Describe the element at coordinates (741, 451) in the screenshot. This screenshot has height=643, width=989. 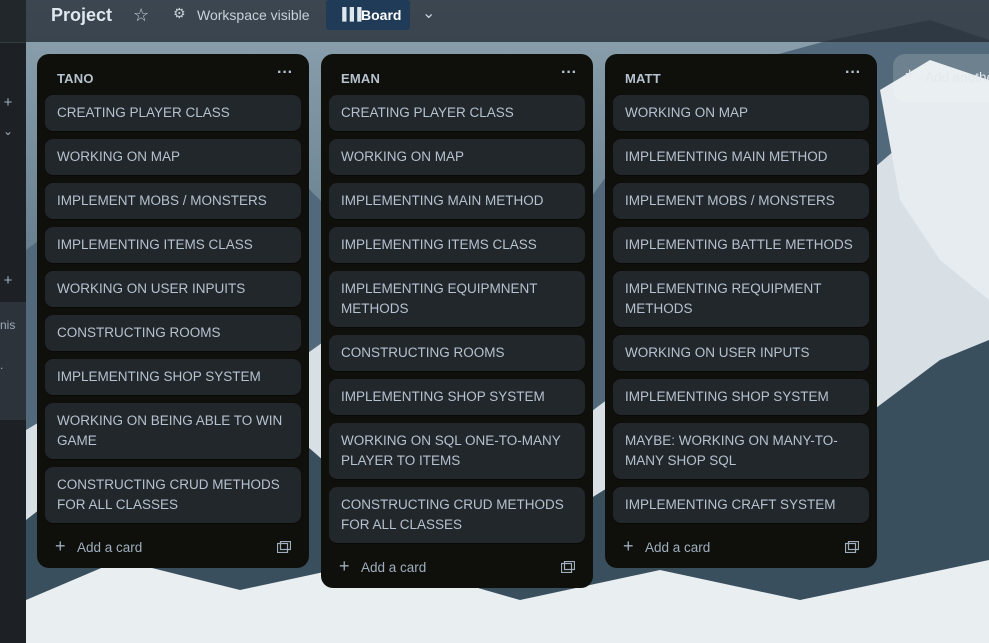
I see `card: MAYBE: WORKING ON MANY-TO-MANY SHOP SQL` at that location.